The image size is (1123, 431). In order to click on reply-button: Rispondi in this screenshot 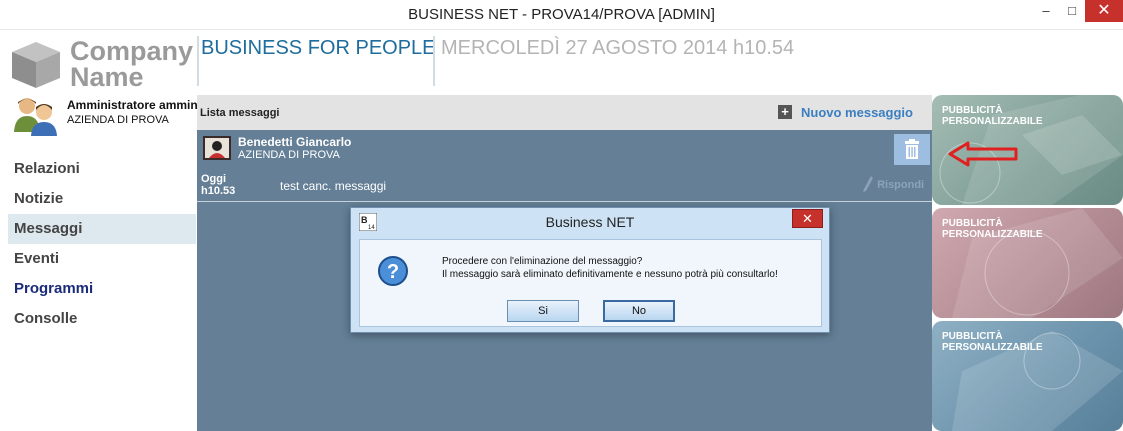, I will do `click(893, 184)`.